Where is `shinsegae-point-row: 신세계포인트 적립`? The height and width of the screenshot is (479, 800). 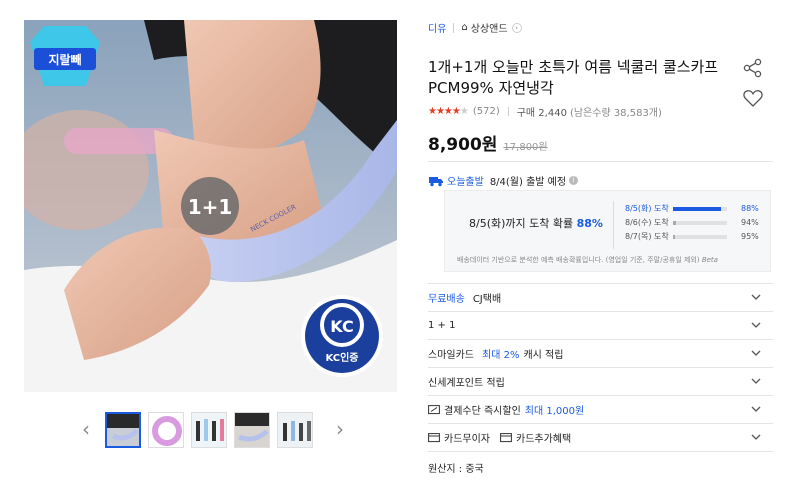 shinsegae-point-row: 신세계포인트 적립 is located at coordinates (600, 381).